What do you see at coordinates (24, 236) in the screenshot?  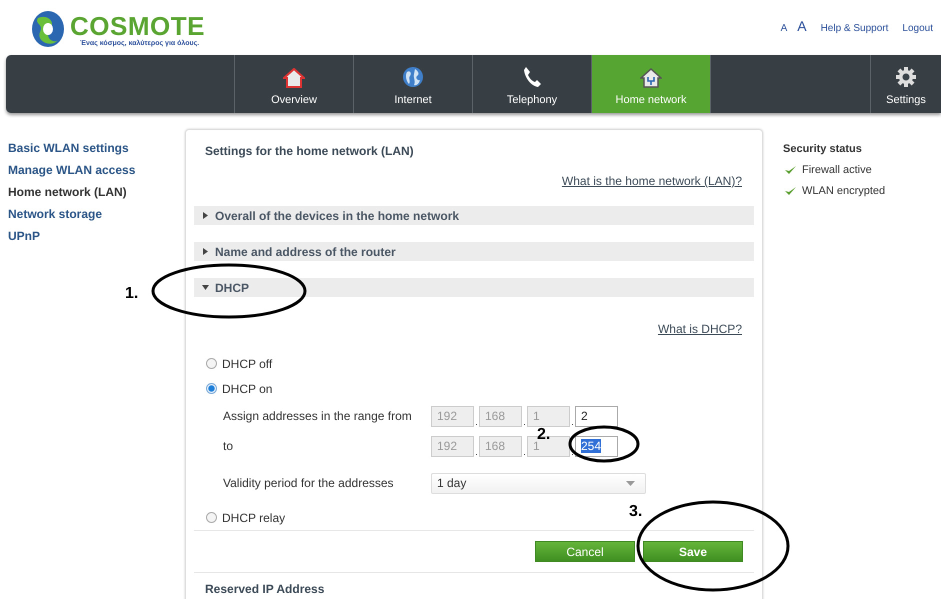 I see `sidebar-item: UPnP` at bounding box center [24, 236].